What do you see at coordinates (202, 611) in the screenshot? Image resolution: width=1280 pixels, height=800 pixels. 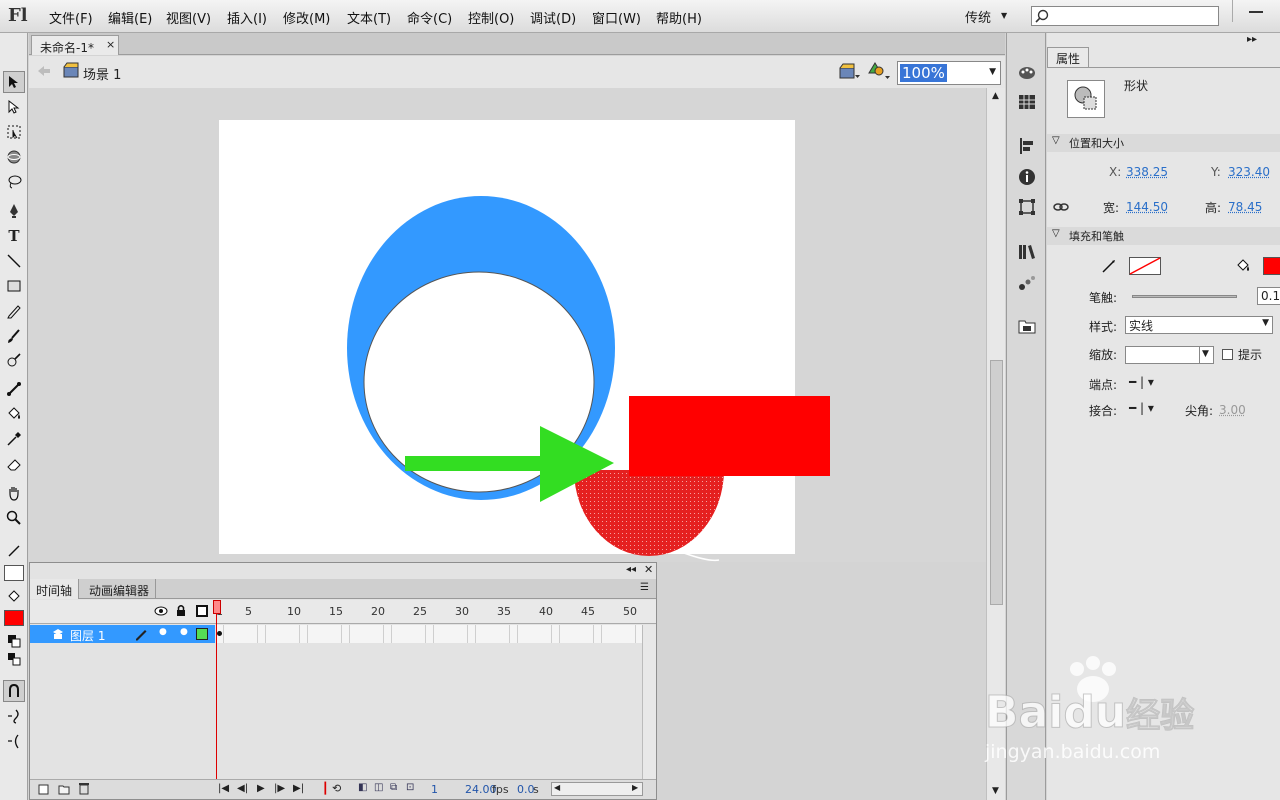 I see `outline-icon` at bounding box center [202, 611].